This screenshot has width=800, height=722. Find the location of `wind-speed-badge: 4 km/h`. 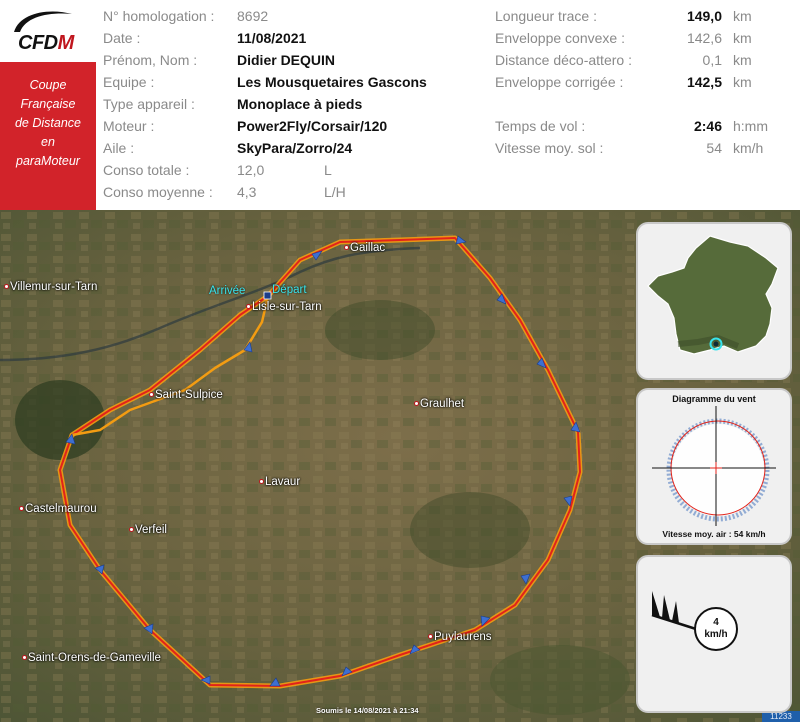

wind-speed-badge: 4 km/h is located at coordinates (716, 629).